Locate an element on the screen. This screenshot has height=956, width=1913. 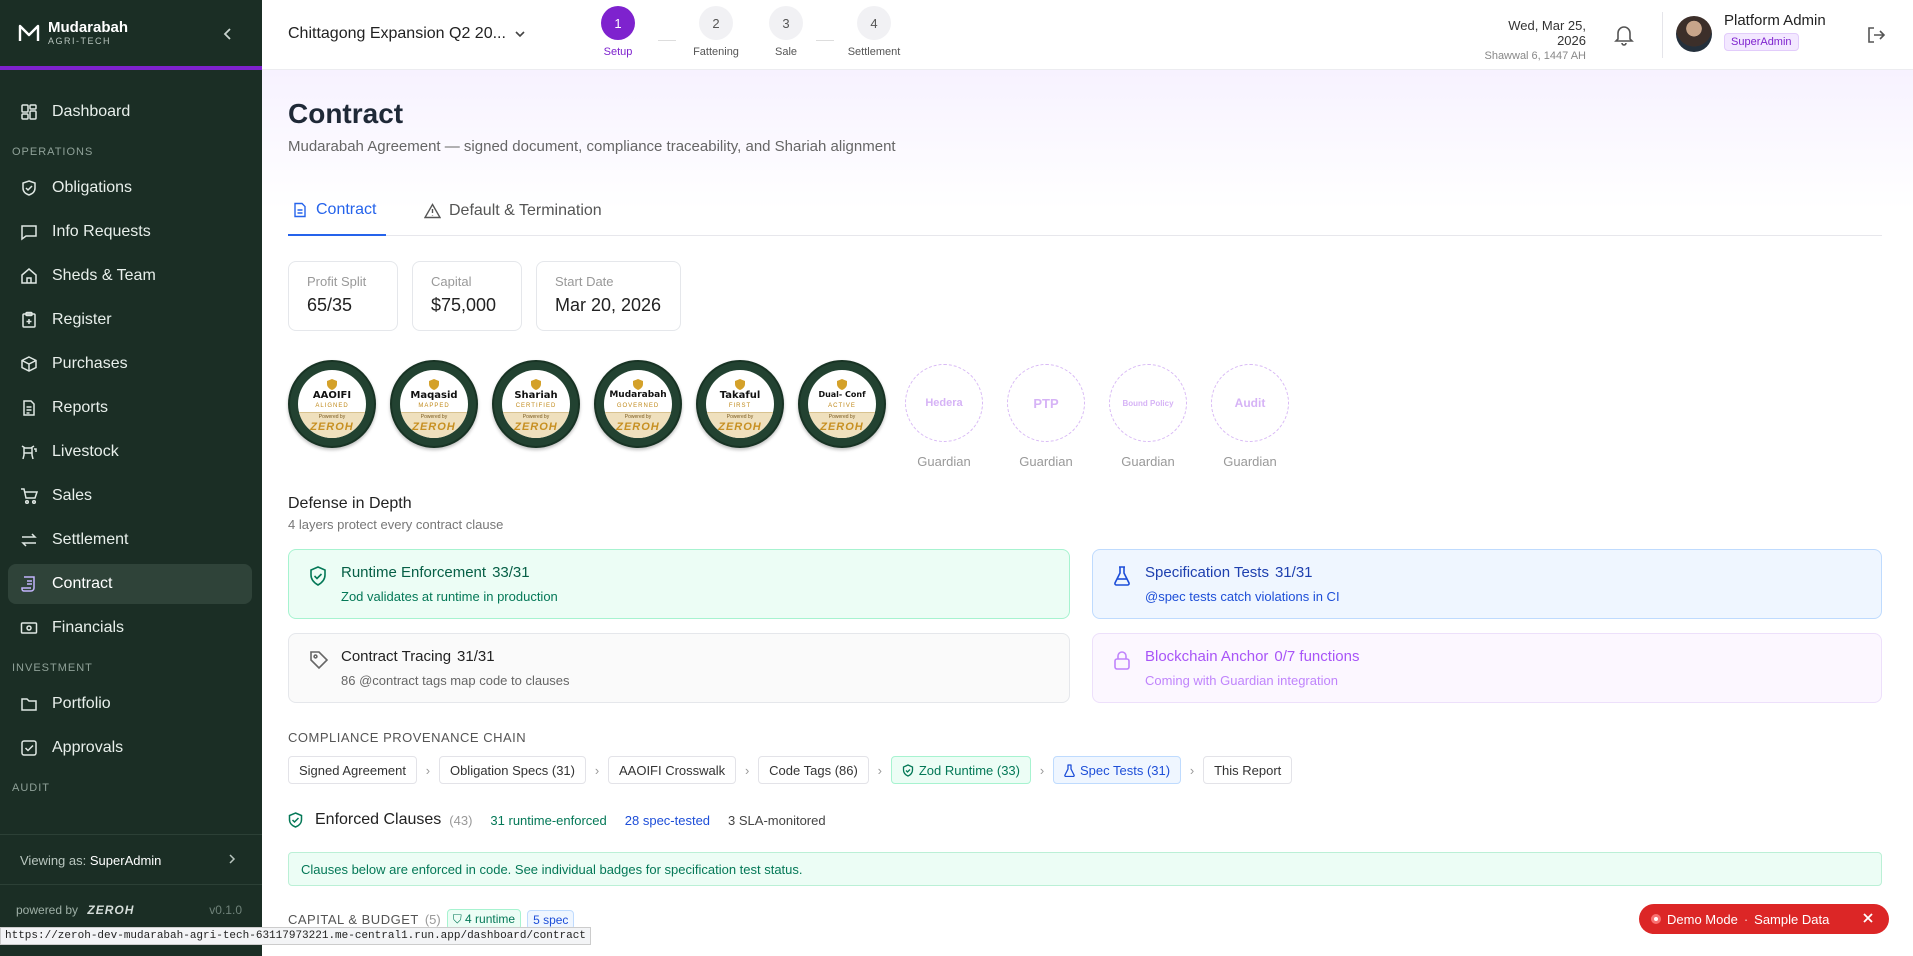
enforced-clauses-count: (43) is located at coordinates (461, 820).